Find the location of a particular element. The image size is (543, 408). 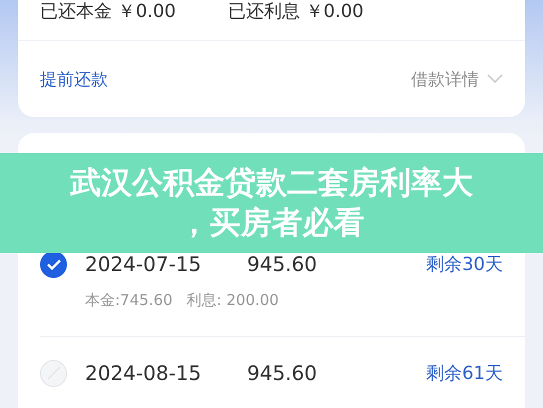

breakdown-text: 利息: 200.00 is located at coordinates (232, 300).